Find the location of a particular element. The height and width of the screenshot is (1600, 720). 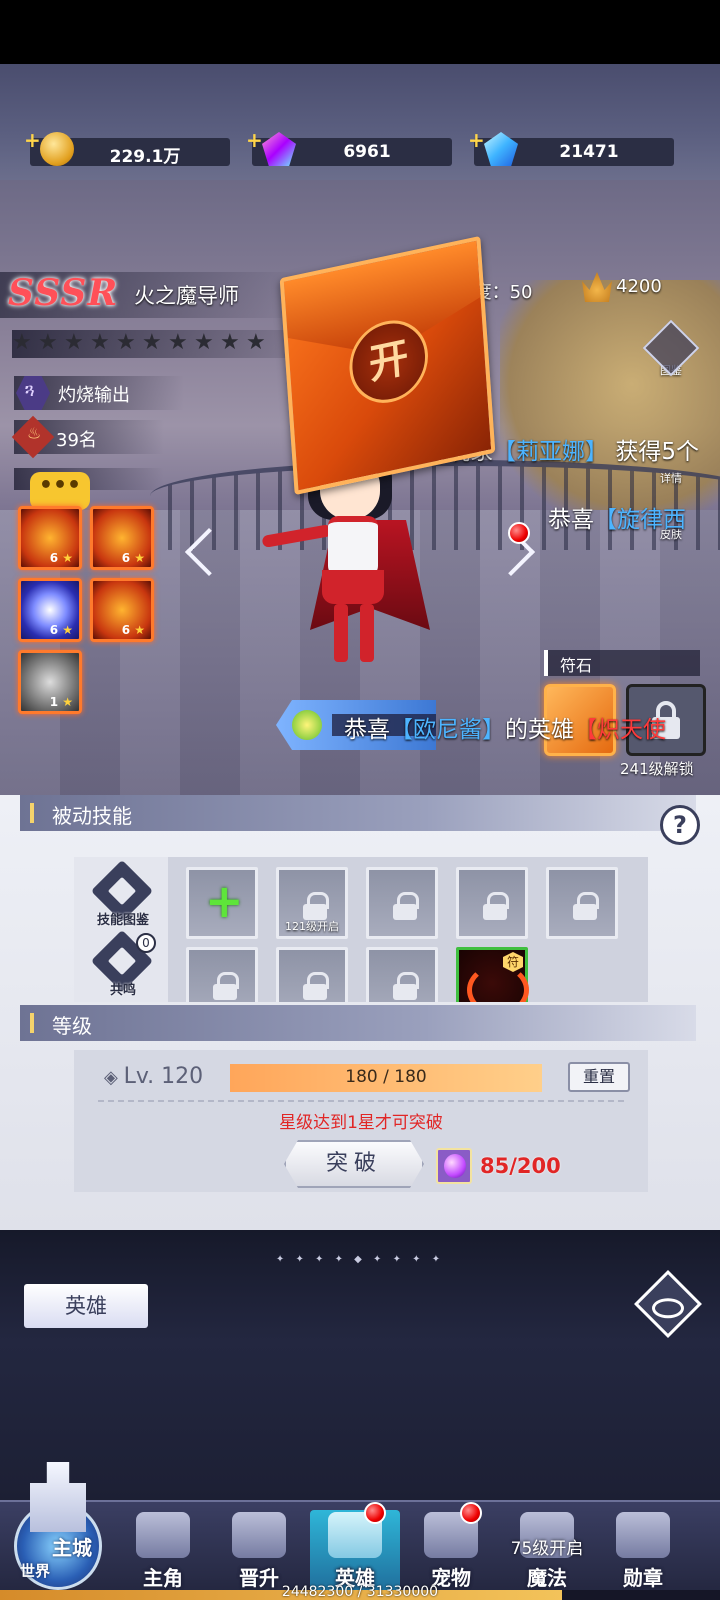

passive-slot-locked: 121级开启 is located at coordinates (312, 903).